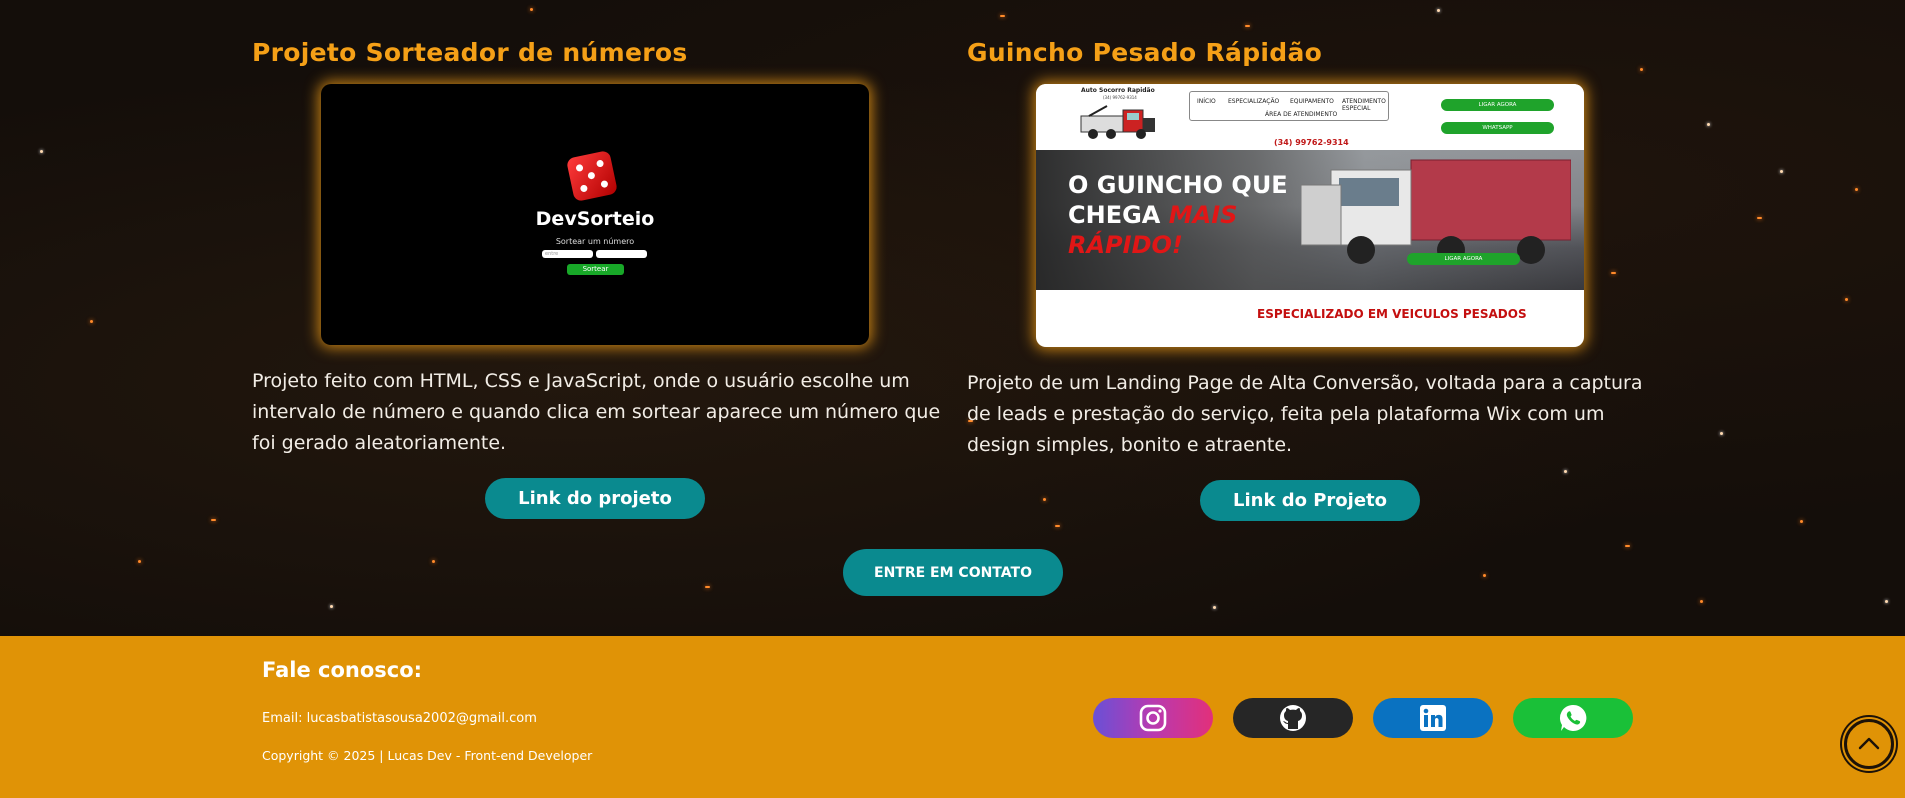 Image resolution: width=1905 pixels, height=798 pixels. What do you see at coordinates (1436, 211) in the screenshot?
I see `truck-image` at bounding box center [1436, 211].